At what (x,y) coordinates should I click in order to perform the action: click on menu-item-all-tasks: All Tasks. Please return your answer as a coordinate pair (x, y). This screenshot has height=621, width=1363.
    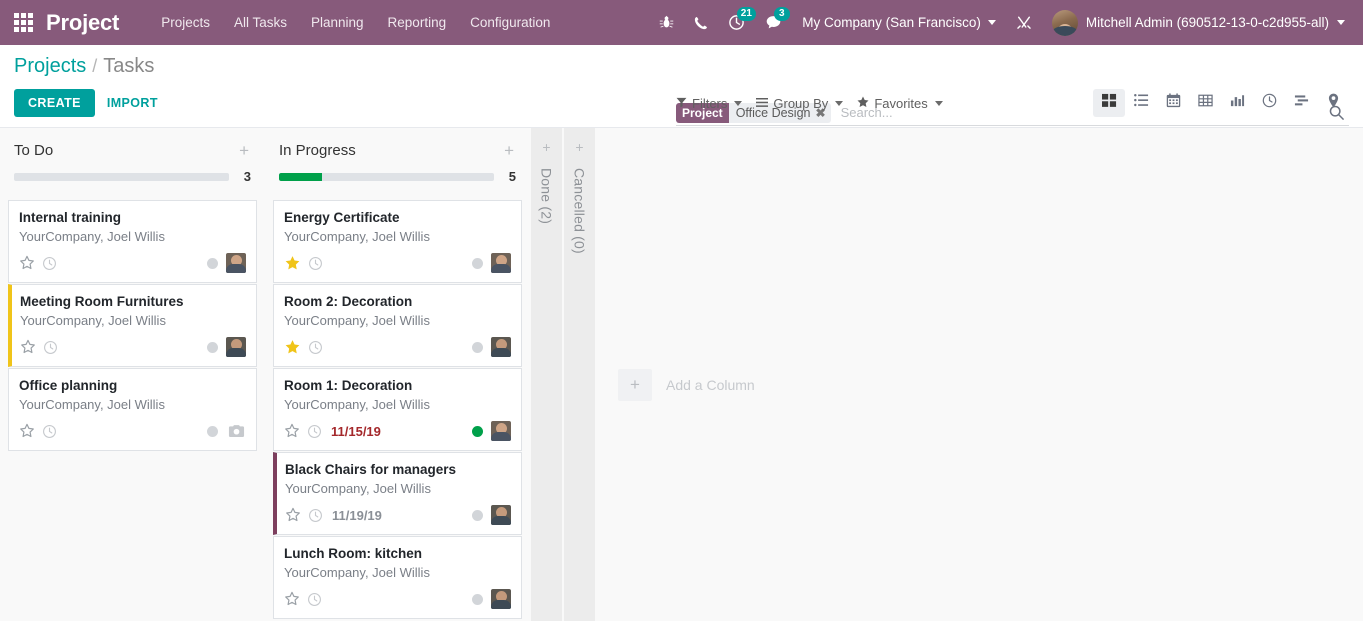
    Looking at the image, I should click on (260, 22).